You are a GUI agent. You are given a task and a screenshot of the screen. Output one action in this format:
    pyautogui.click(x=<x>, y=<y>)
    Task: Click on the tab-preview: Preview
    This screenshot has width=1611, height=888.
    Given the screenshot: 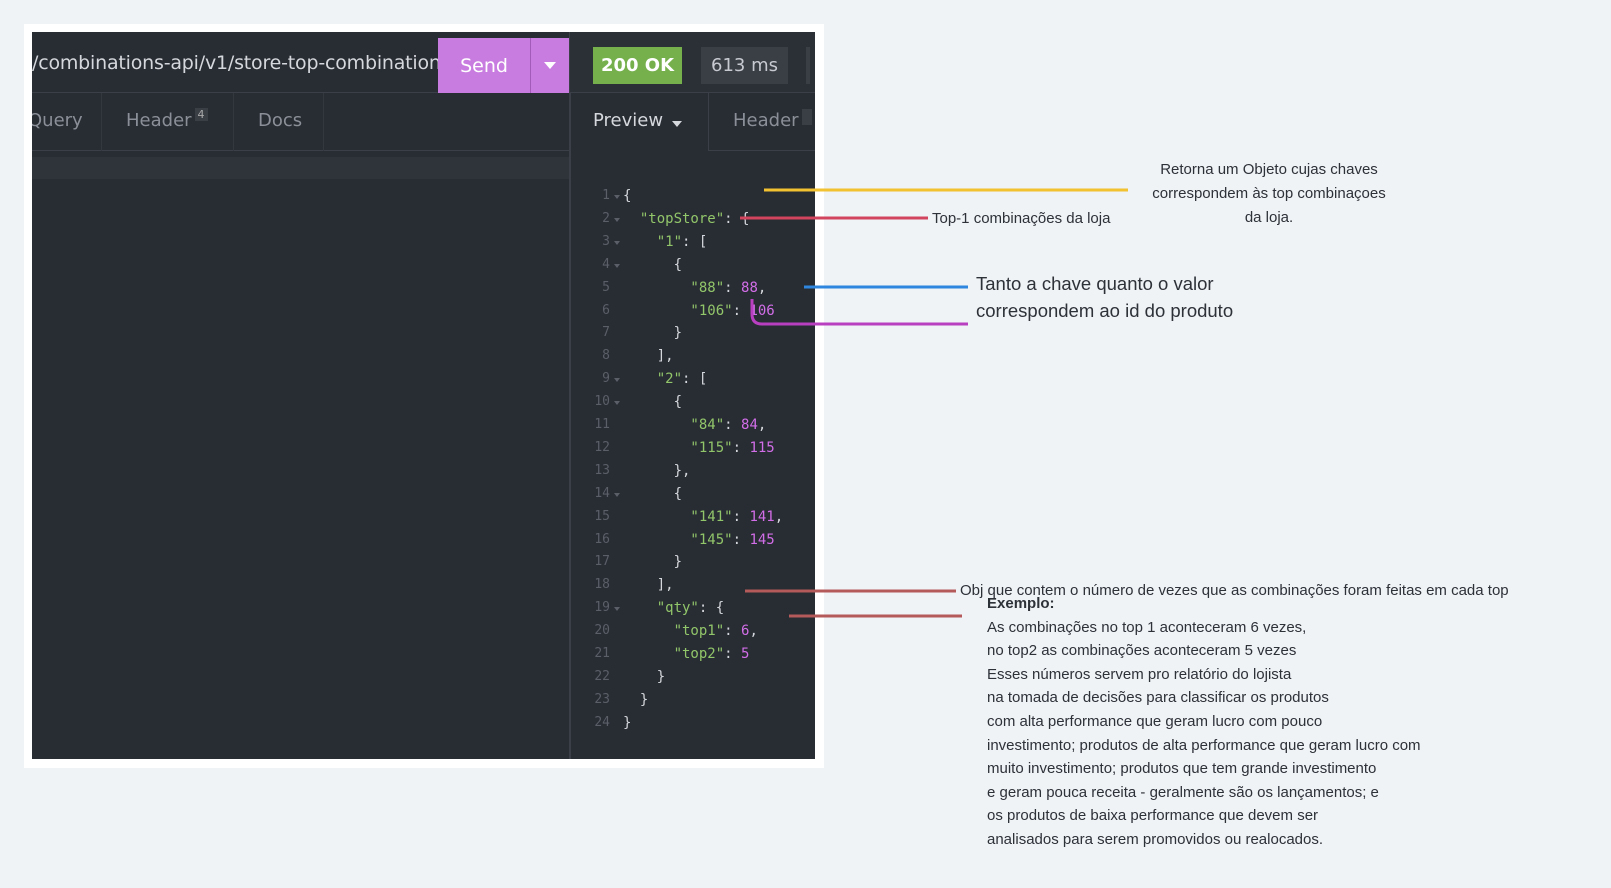 What is the action you would take?
    pyautogui.click(x=640, y=122)
    